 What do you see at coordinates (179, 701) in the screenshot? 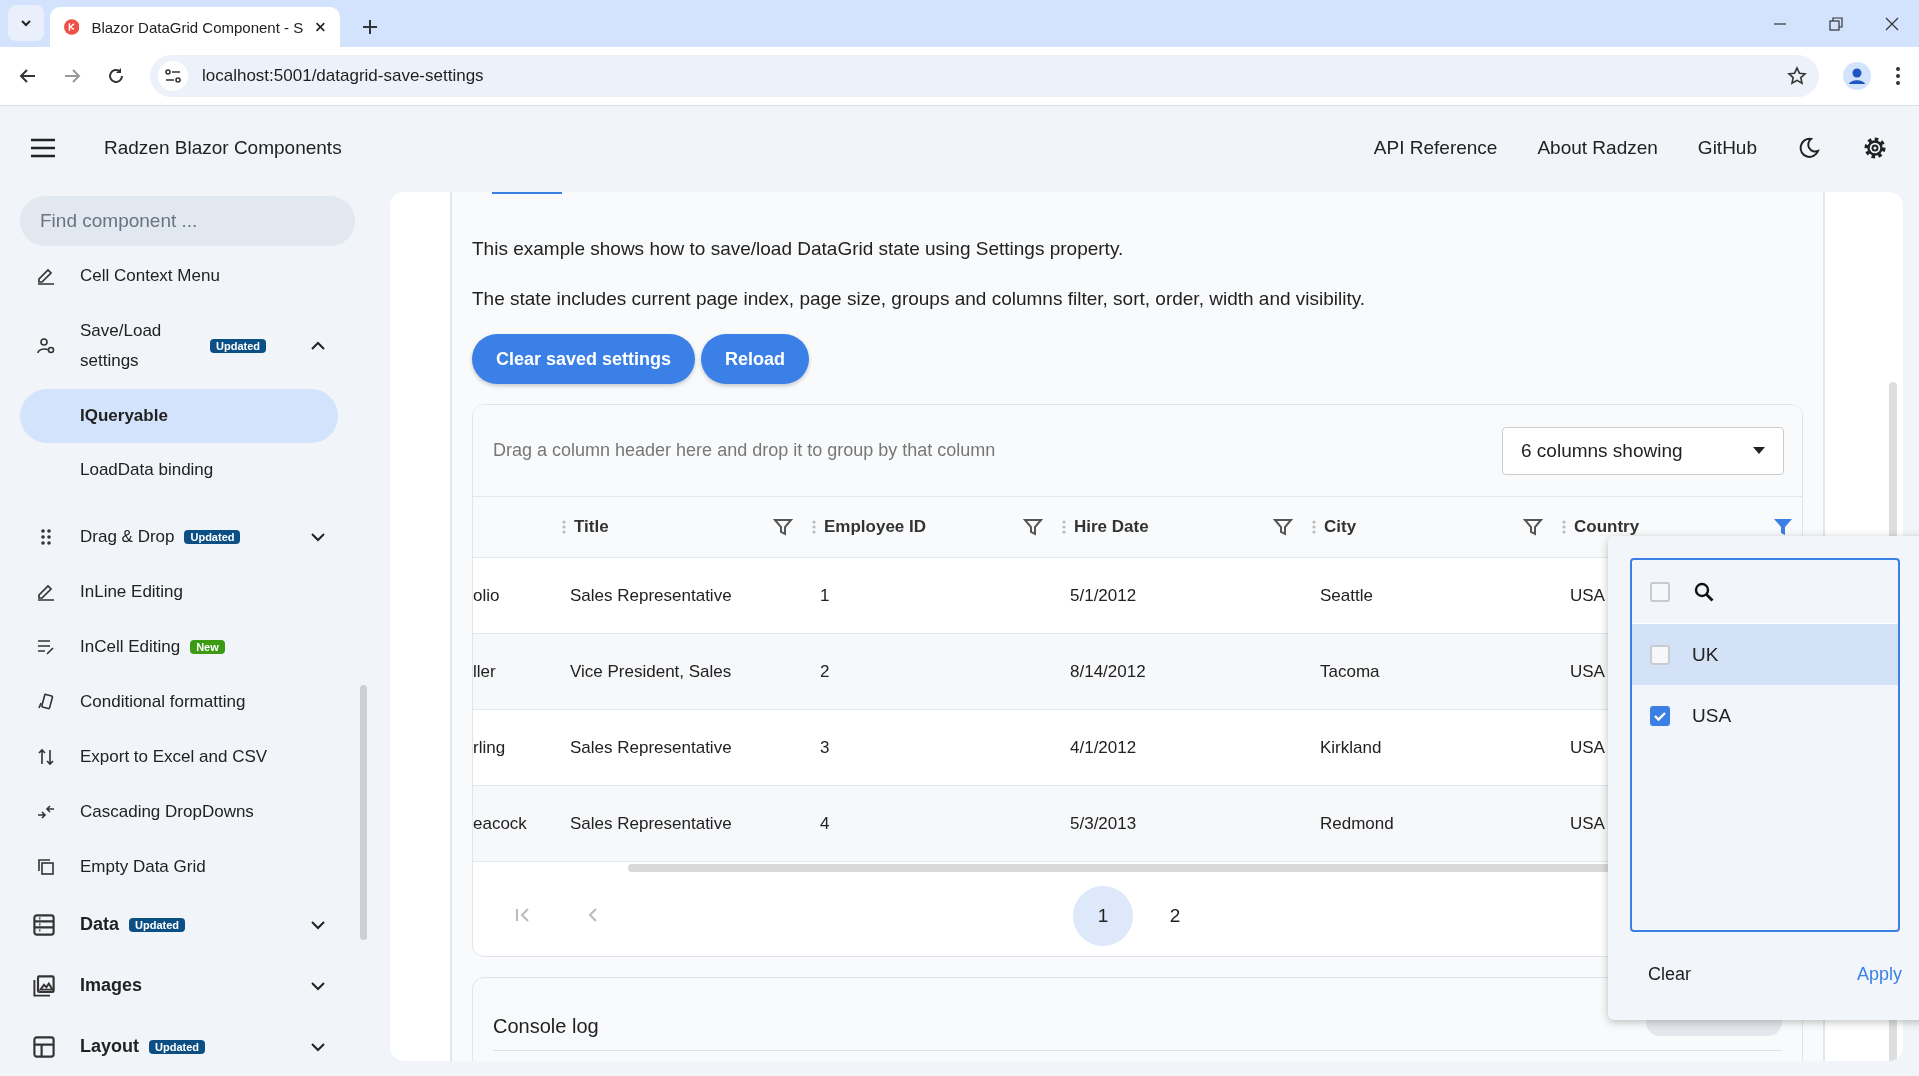
I see `sidebar-item: Conditional formatting` at bounding box center [179, 701].